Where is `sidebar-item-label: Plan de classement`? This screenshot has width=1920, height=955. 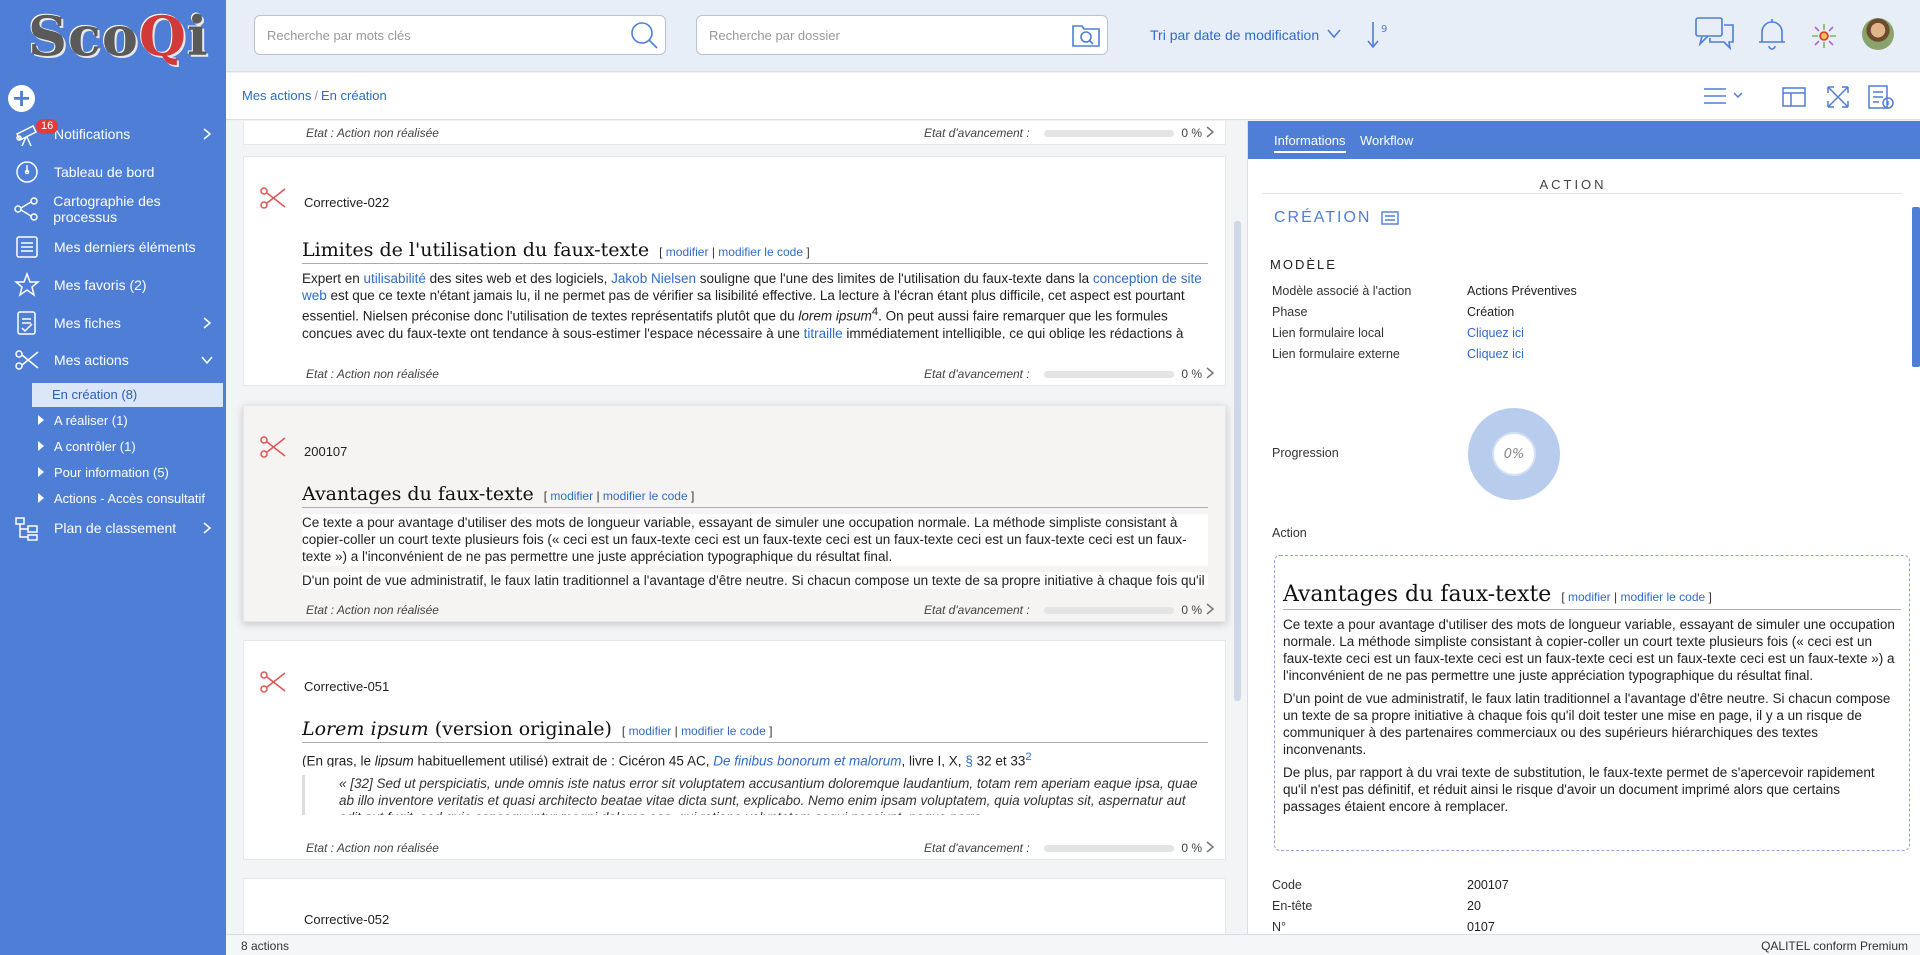 sidebar-item-label: Plan de classement is located at coordinates (115, 528).